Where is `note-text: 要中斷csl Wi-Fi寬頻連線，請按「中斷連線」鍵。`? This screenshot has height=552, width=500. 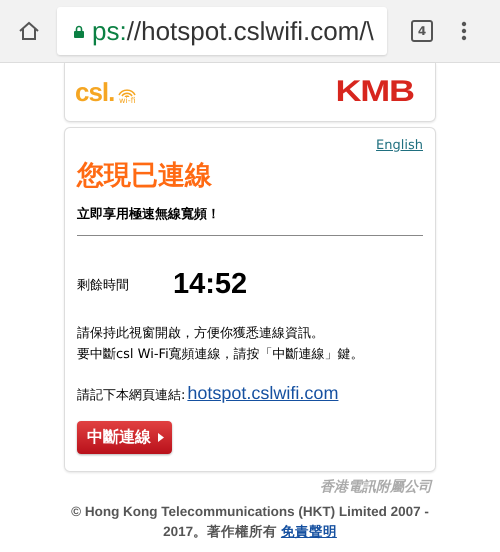
note-text: 要中斷csl Wi-Fi寬頻連線，請按「中斷連線」鍵。 is located at coordinates (221, 355).